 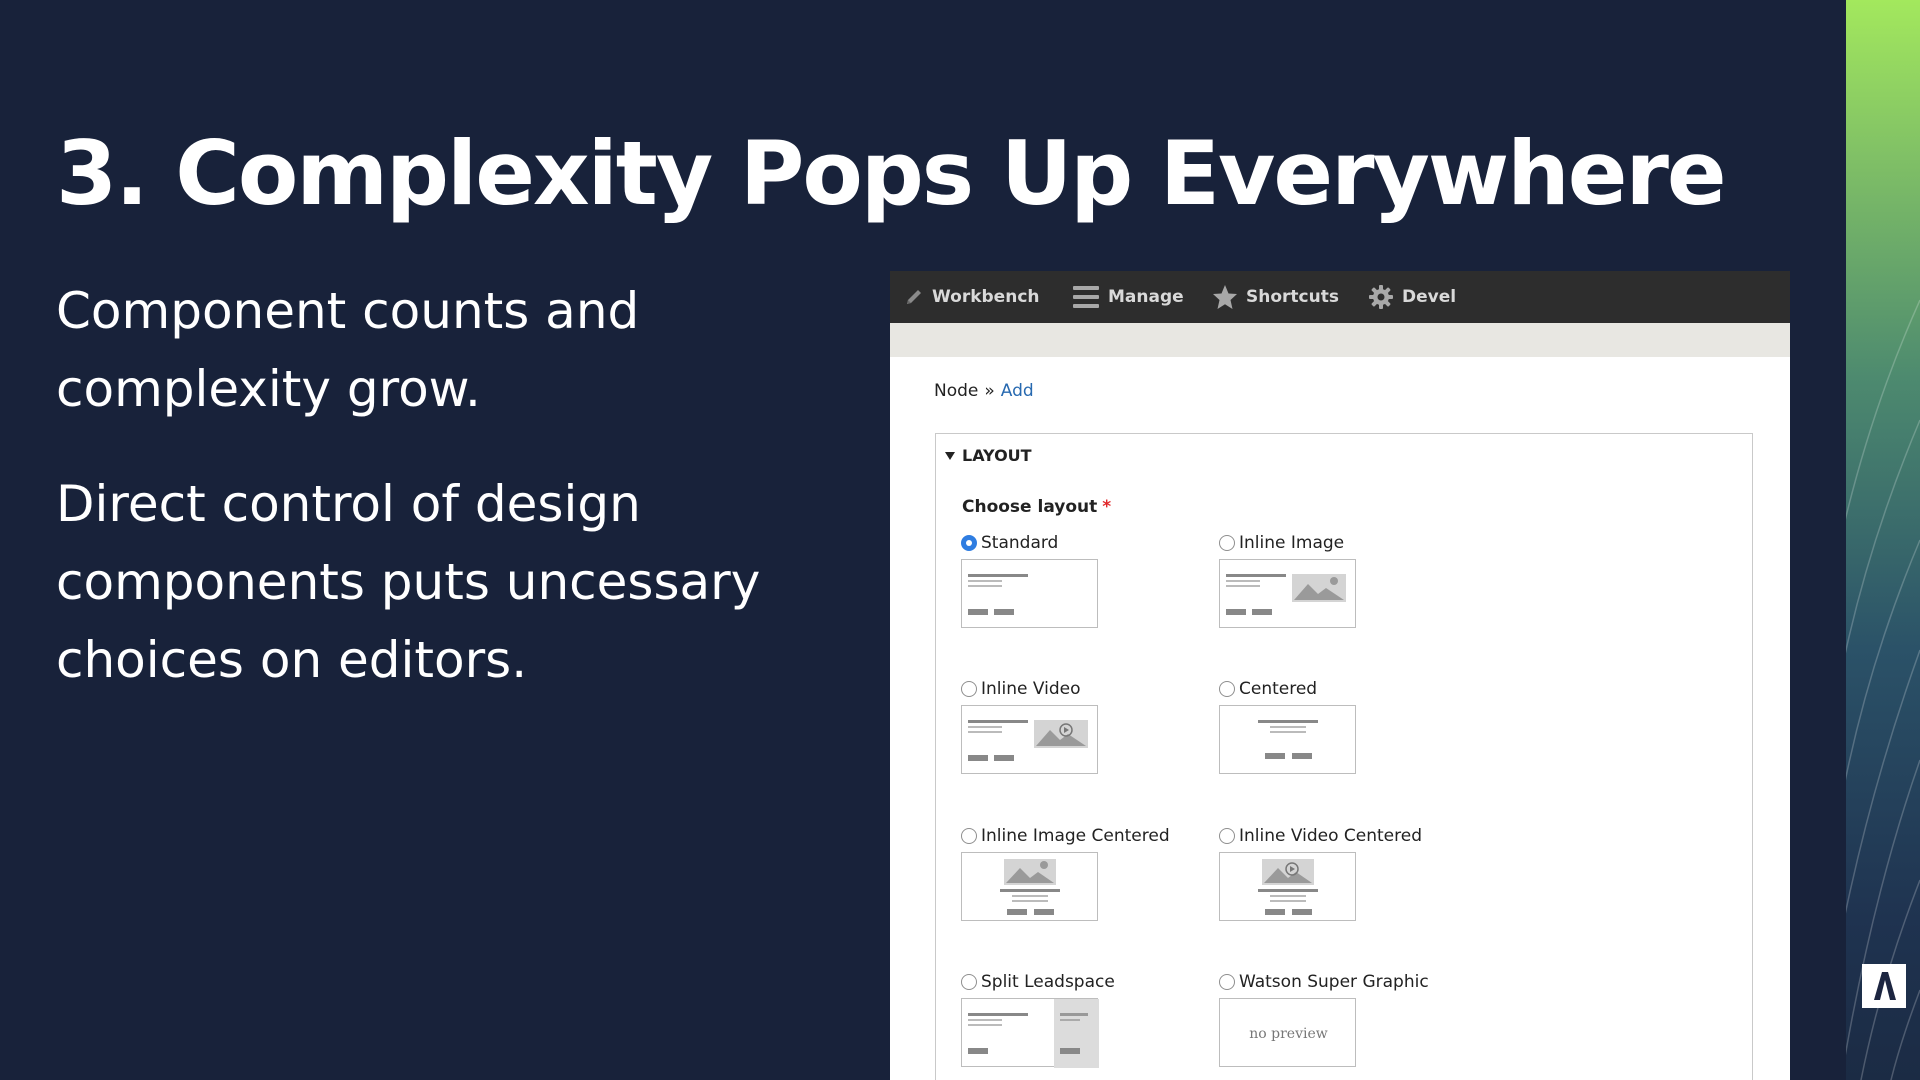 I want to click on layout-option-inline-video: Inline Video, so click(x=1081, y=734).